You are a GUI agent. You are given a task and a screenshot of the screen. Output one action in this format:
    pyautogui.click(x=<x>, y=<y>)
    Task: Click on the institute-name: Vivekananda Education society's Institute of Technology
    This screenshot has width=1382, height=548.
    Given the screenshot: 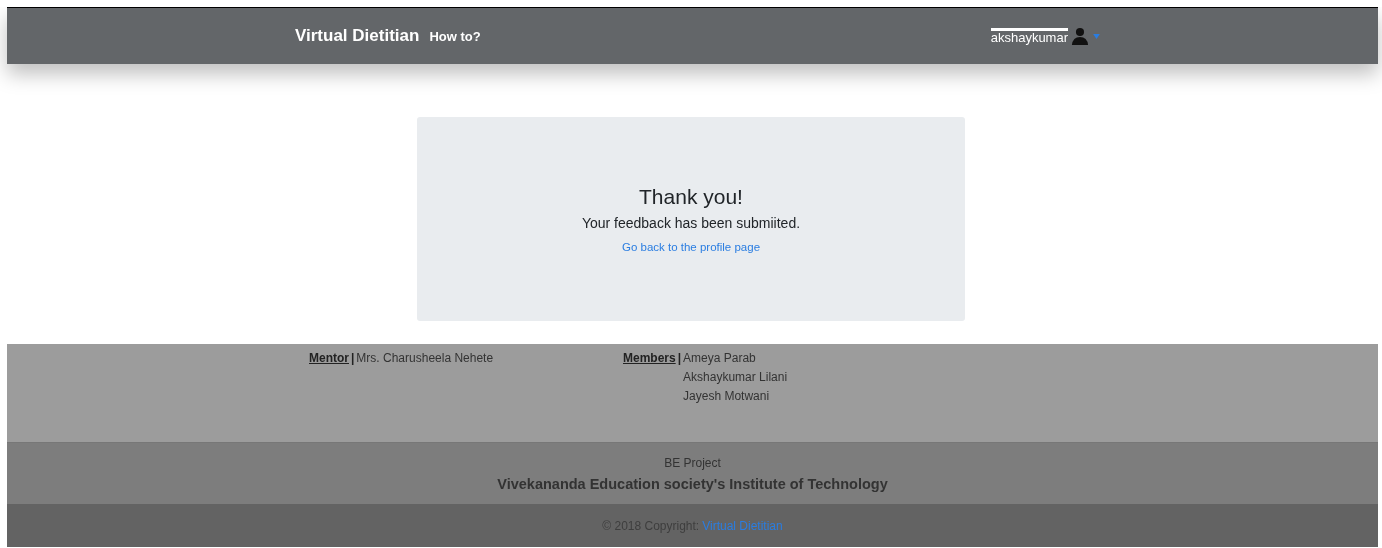 What is the action you would take?
    pyautogui.click(x=692, y=483)
    